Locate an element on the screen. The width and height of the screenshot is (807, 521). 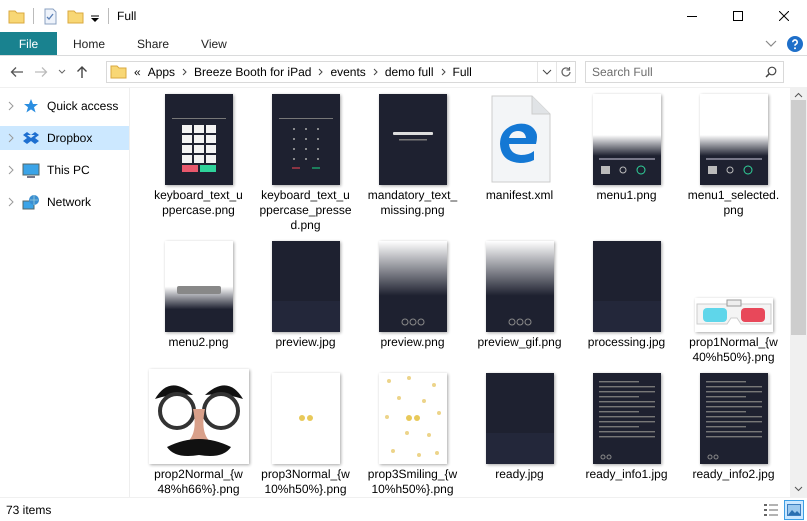
star-icon is located at coordinates (31, 106).